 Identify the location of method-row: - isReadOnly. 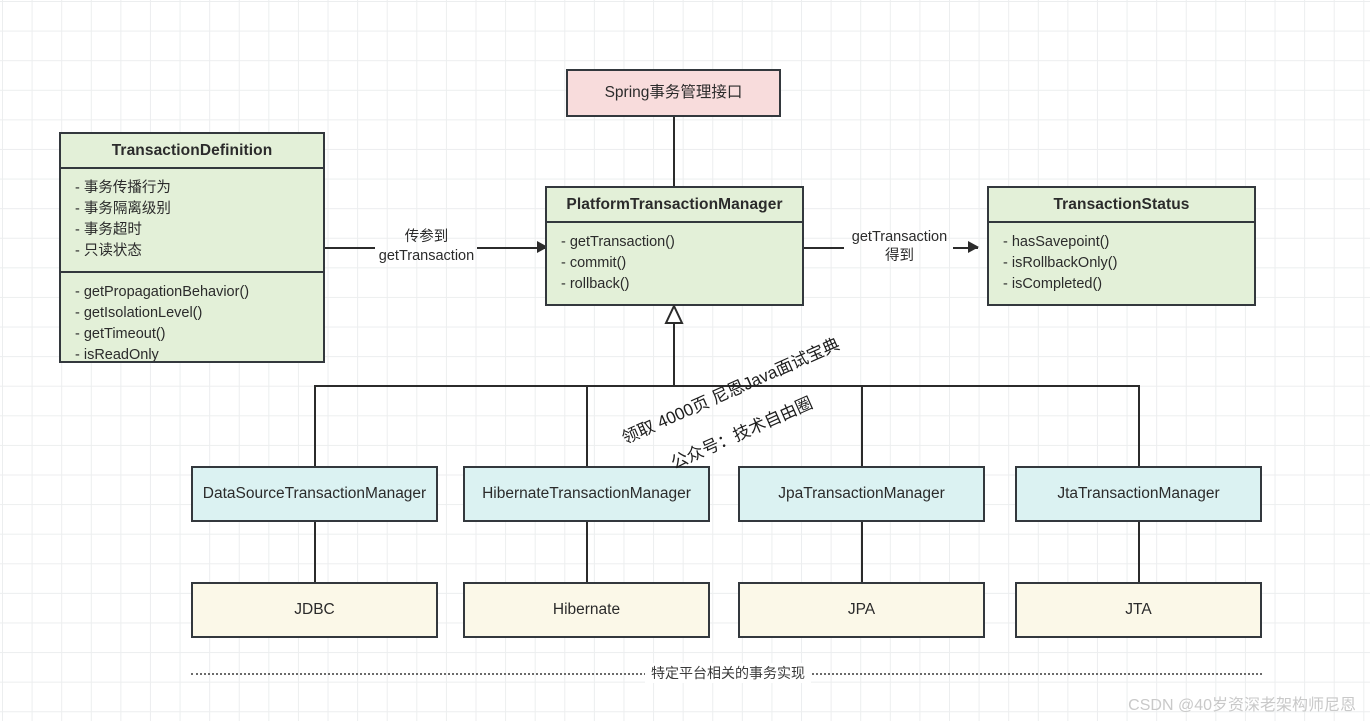
(117, 354).